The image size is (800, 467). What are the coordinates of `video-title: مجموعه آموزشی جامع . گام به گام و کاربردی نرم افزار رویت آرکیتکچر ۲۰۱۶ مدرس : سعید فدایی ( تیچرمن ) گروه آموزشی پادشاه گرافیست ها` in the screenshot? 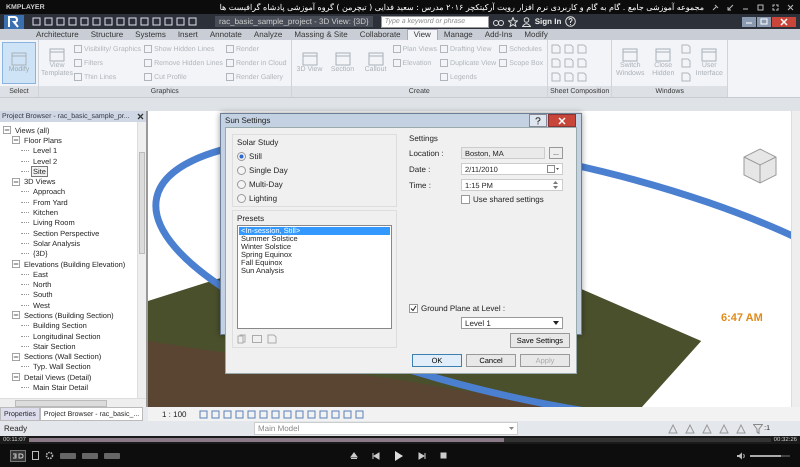 It's located at (461, 7).